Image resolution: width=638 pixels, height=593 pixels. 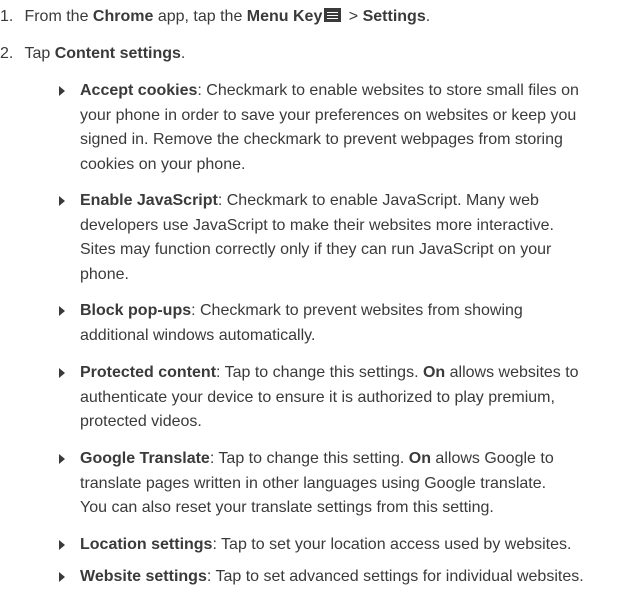 I want to click on step-2: 2. Tap Content settings., so click(x=92, y=54).